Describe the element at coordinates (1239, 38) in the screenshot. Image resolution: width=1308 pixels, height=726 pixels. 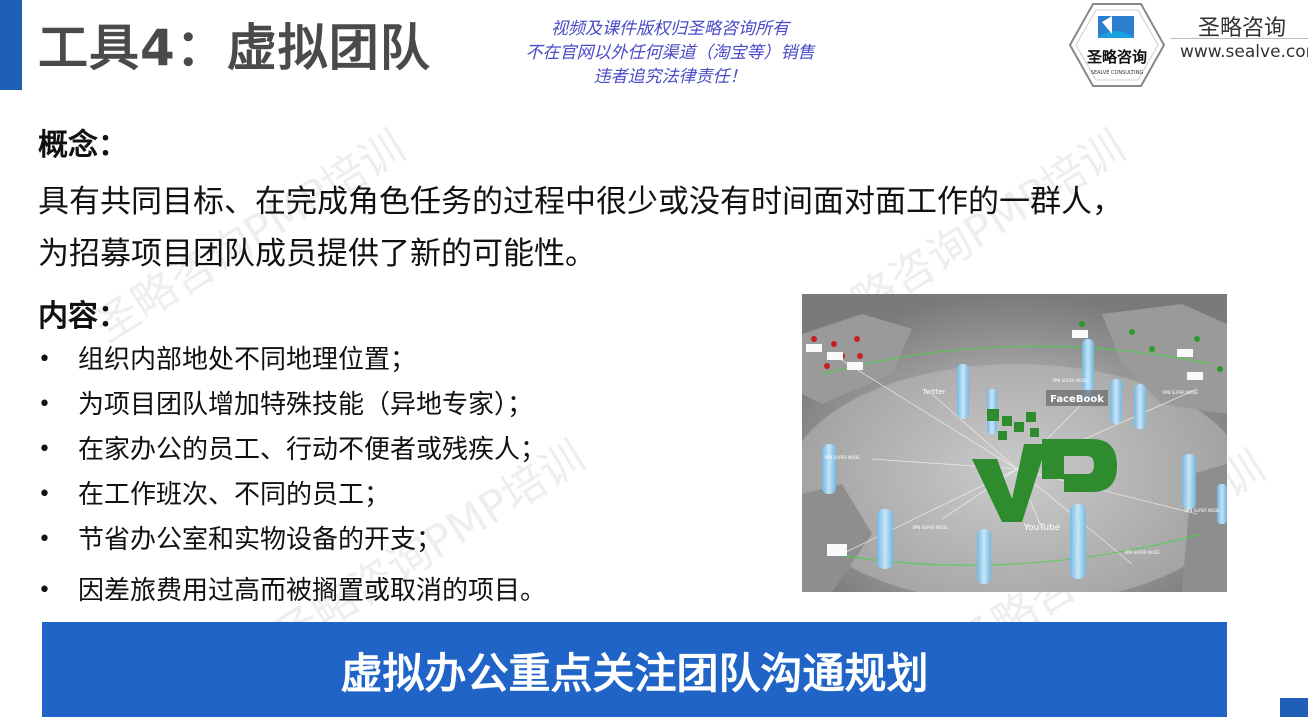
I see `brand-divider` at that location.